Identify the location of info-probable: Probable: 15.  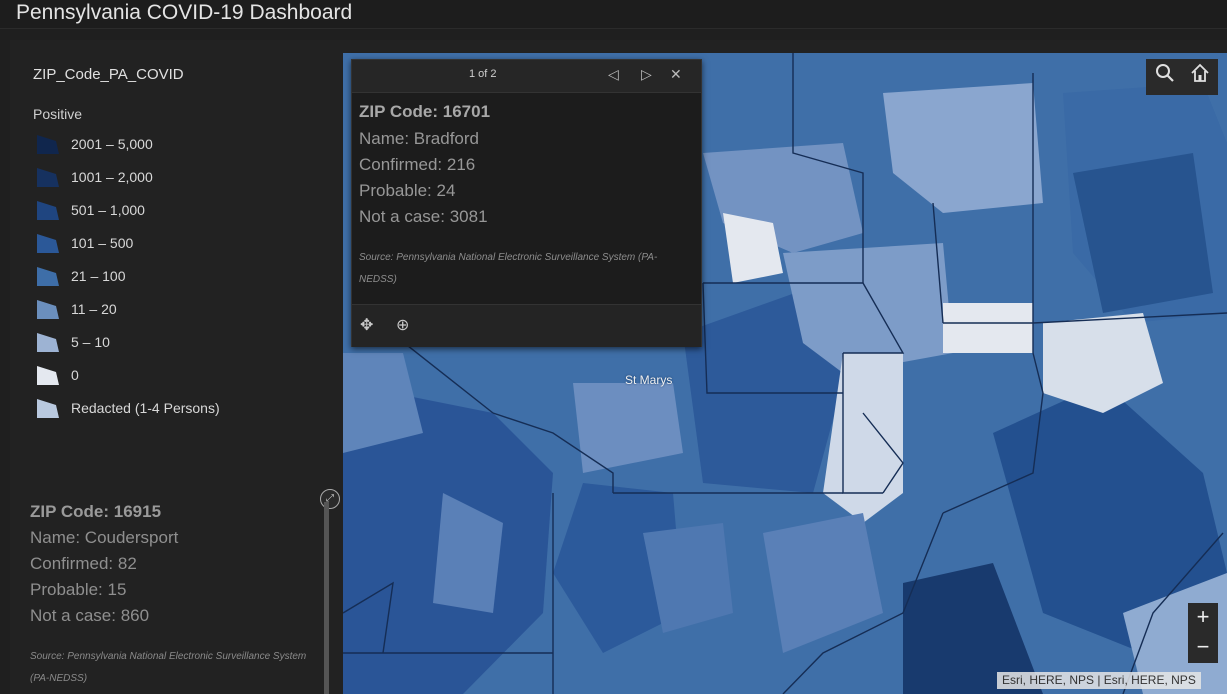
(78, 589).